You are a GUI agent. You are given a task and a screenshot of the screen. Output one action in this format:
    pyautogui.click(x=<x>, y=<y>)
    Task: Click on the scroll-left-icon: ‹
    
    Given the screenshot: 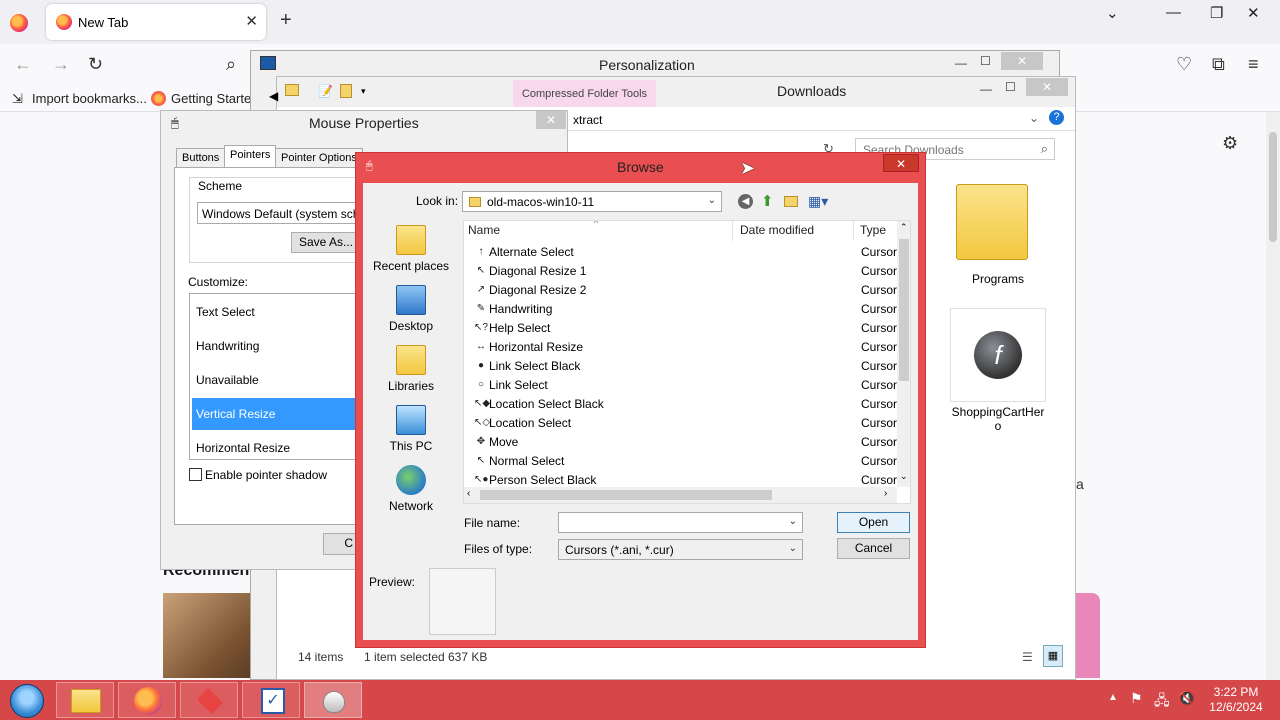 What is the action you would take?
    pyautogui.click(x=468, y=493)
    